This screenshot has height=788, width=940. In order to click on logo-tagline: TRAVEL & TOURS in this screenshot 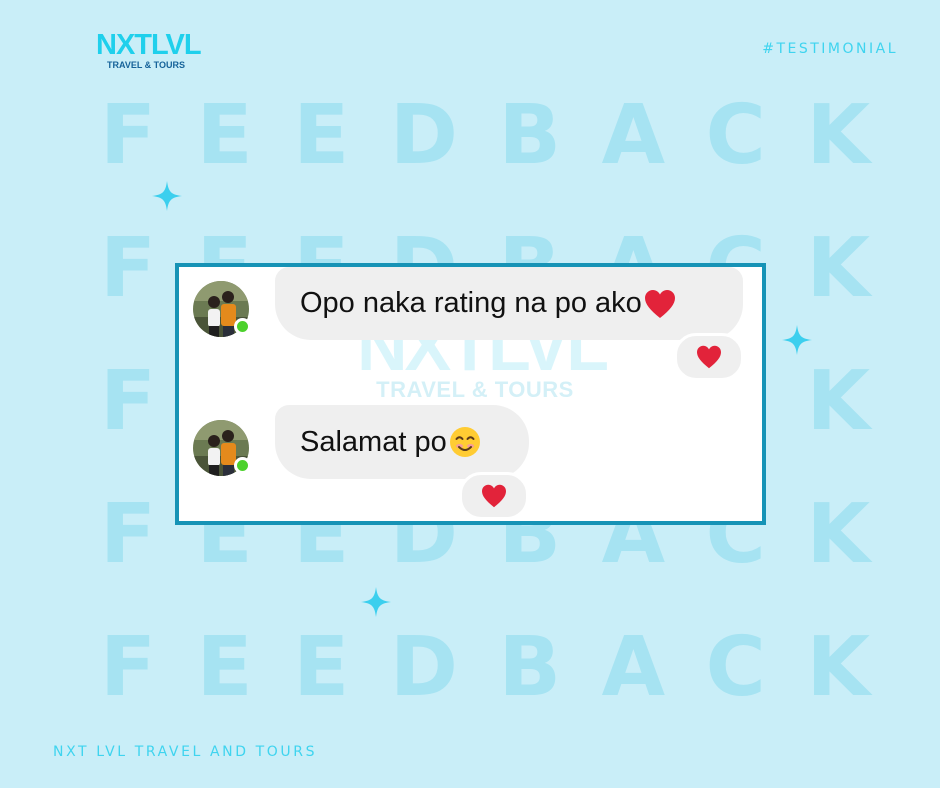, I will do `click(145, 65)`.